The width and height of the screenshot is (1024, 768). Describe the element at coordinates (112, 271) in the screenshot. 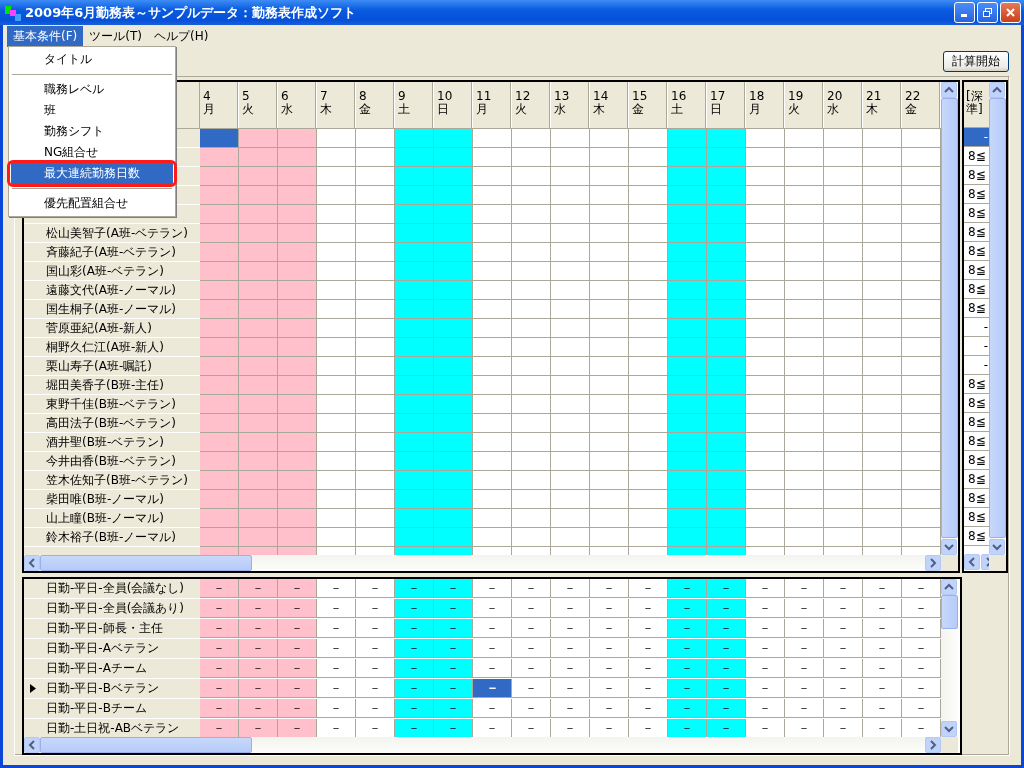

I see `row-header: 国山彩(A班-ベテラン)` at that location.